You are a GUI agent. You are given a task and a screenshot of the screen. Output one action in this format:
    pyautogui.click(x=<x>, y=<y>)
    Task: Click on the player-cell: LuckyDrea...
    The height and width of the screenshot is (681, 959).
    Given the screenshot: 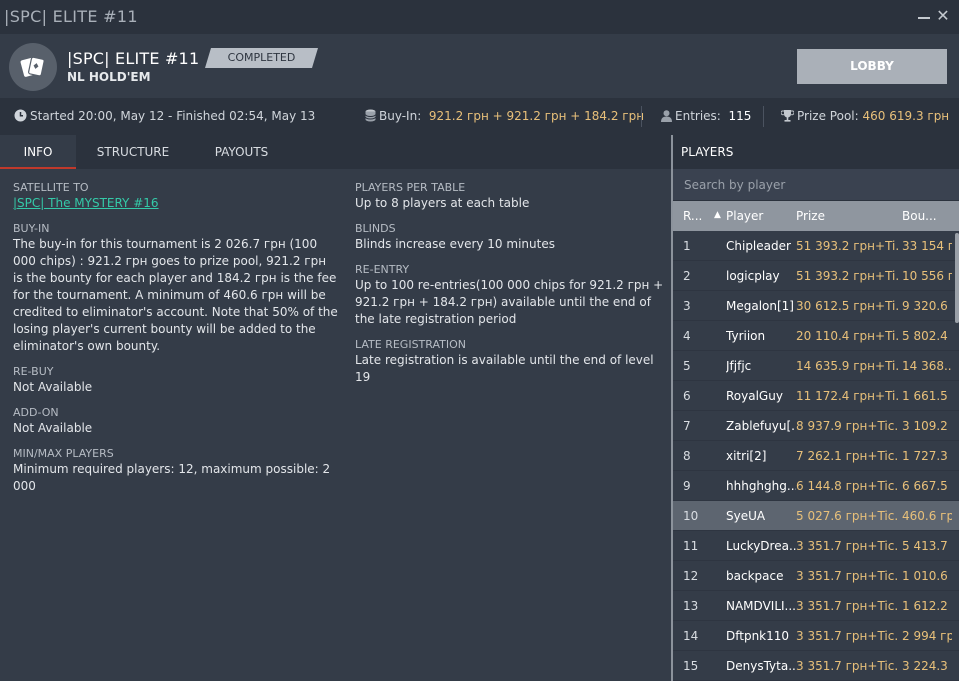 What is the action you would take?
    pyautogui.click(x=761, y=546)
    